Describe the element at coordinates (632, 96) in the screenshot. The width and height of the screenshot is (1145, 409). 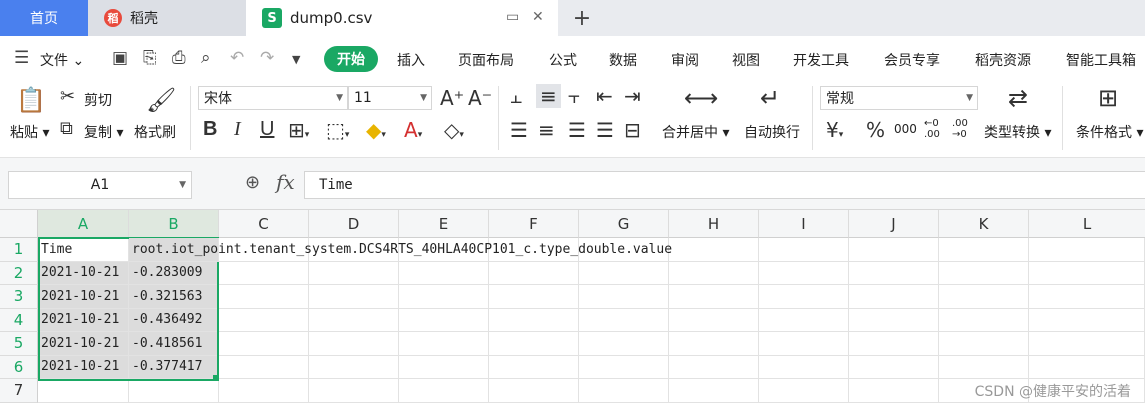
I see `increase-indent-icon: ⇥` at that location.